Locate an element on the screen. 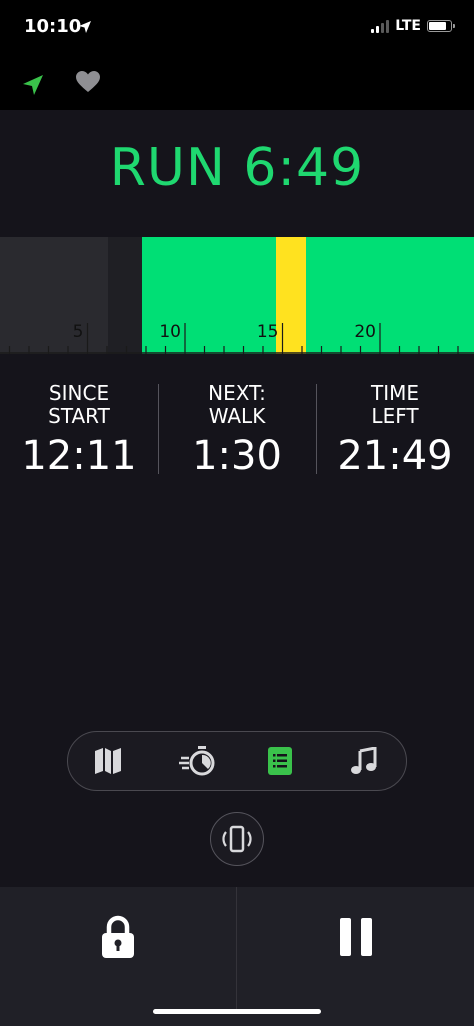 The height and width of the screenshot is (1026, 474). ruler-tick-label: 10 is located at coordinates (170, 332).